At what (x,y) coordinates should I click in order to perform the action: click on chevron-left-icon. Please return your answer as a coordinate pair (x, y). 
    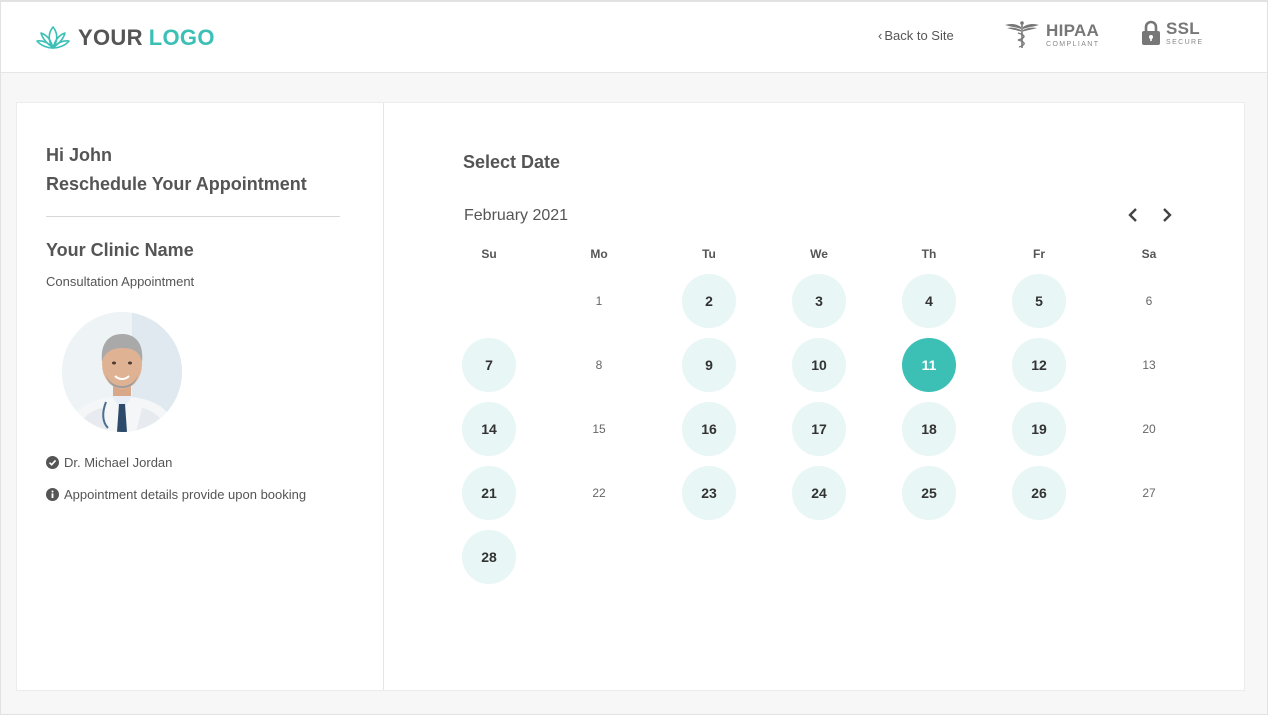
    Looking at the image, I should click on (1132, 215).